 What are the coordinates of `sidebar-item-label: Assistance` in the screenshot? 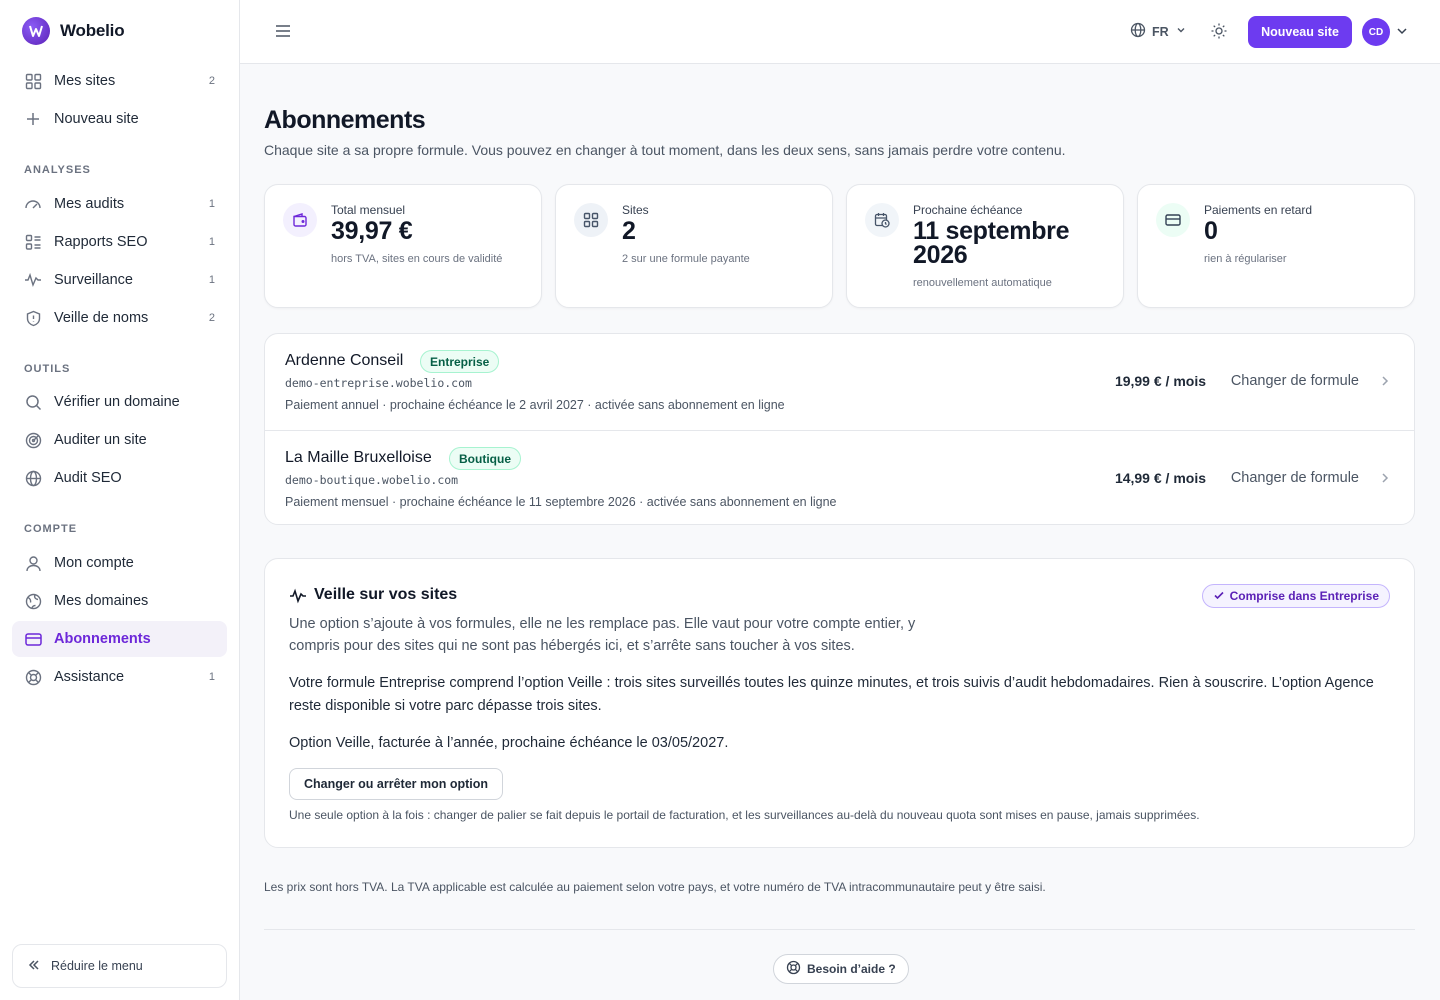 It's located at (89, 677).